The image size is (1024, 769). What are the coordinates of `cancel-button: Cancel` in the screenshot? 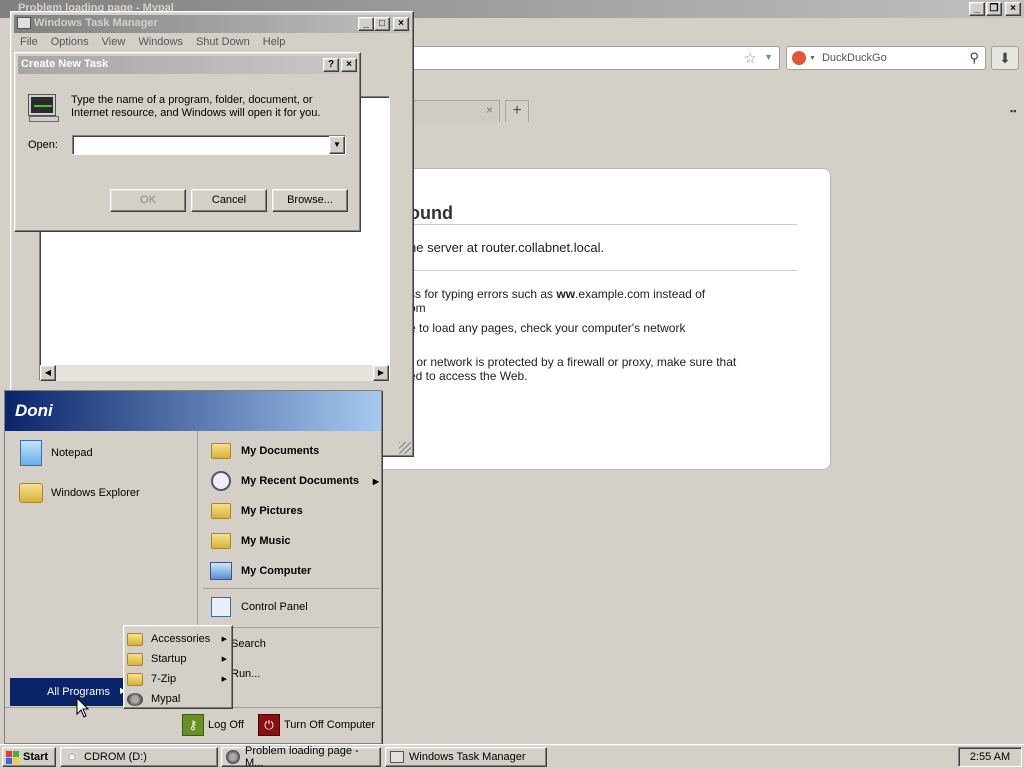 It's located at (229, 200).